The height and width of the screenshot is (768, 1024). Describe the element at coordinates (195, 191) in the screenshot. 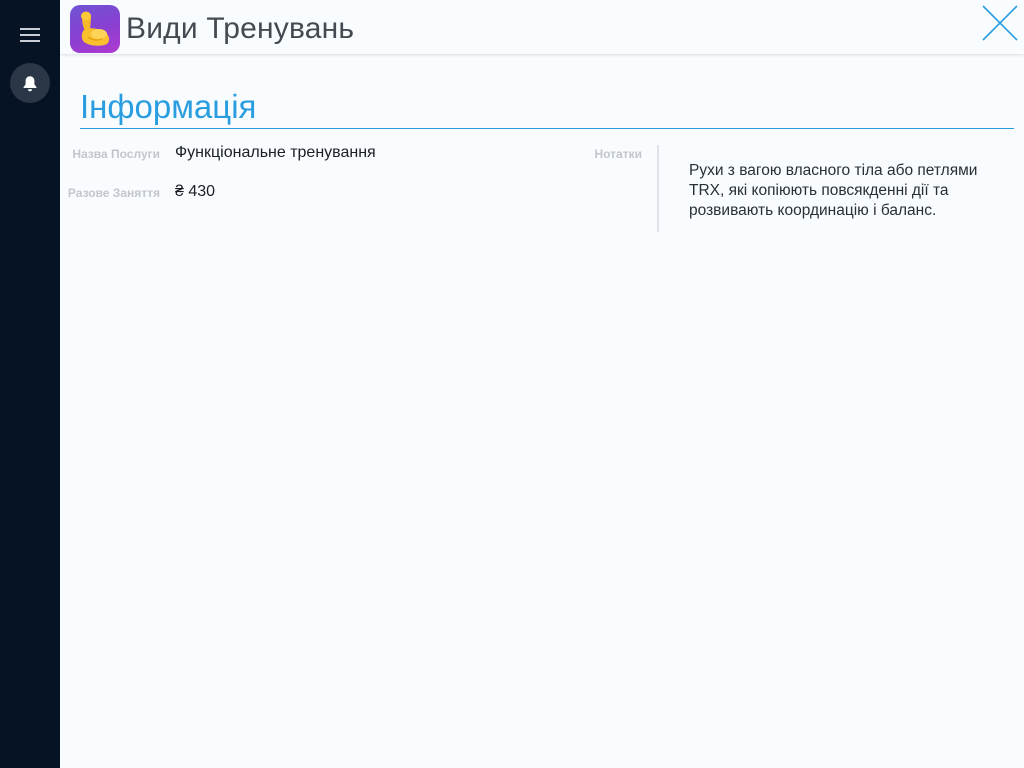

I see `single-session-value: ₴ 430` at that location.